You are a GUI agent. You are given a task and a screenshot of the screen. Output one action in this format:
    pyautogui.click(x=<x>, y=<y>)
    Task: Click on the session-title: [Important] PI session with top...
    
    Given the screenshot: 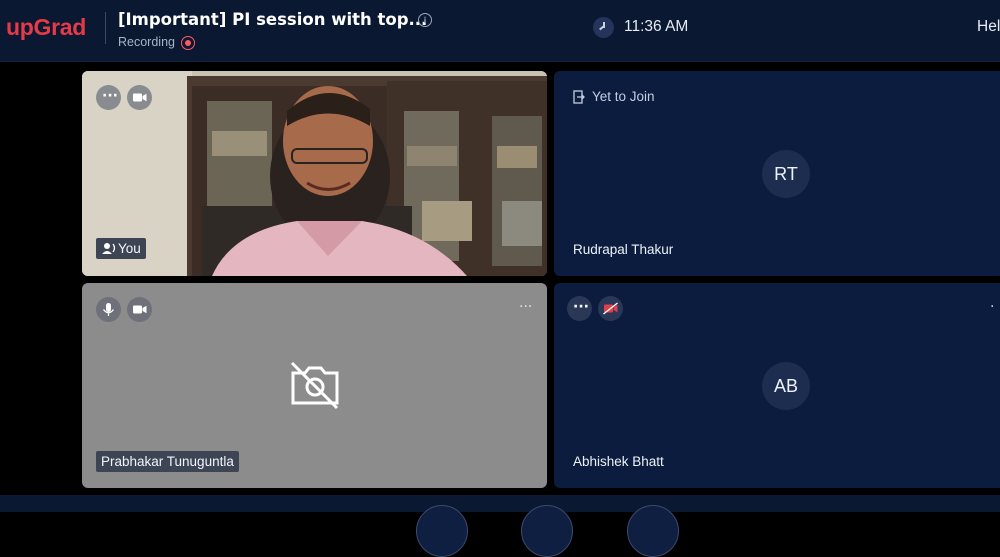 What is the action you would take?
    pyautogui.click(x=273, y=19)
    